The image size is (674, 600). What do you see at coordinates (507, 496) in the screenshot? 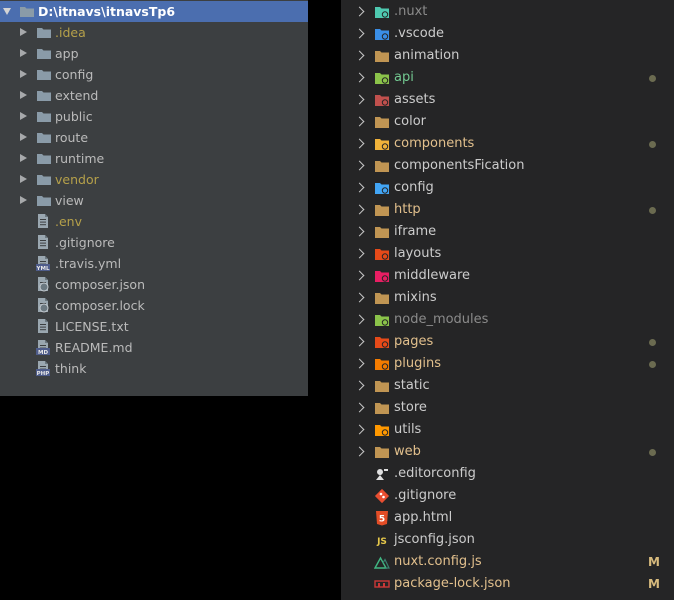
I see `explorer-file-gitignore: .gitignore` at bounding box center [507, 496].